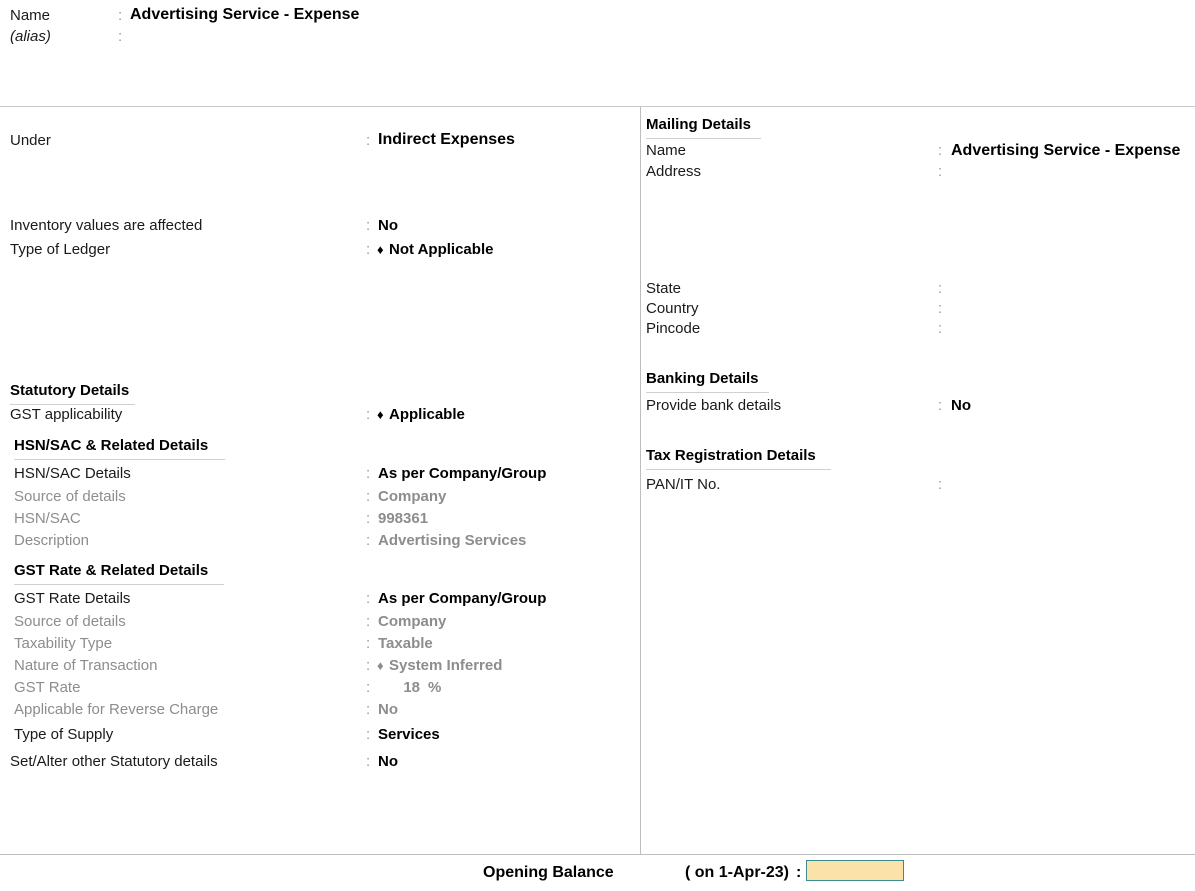  I want to click on gst-applicability-value: Applicable, so click(427, 415).